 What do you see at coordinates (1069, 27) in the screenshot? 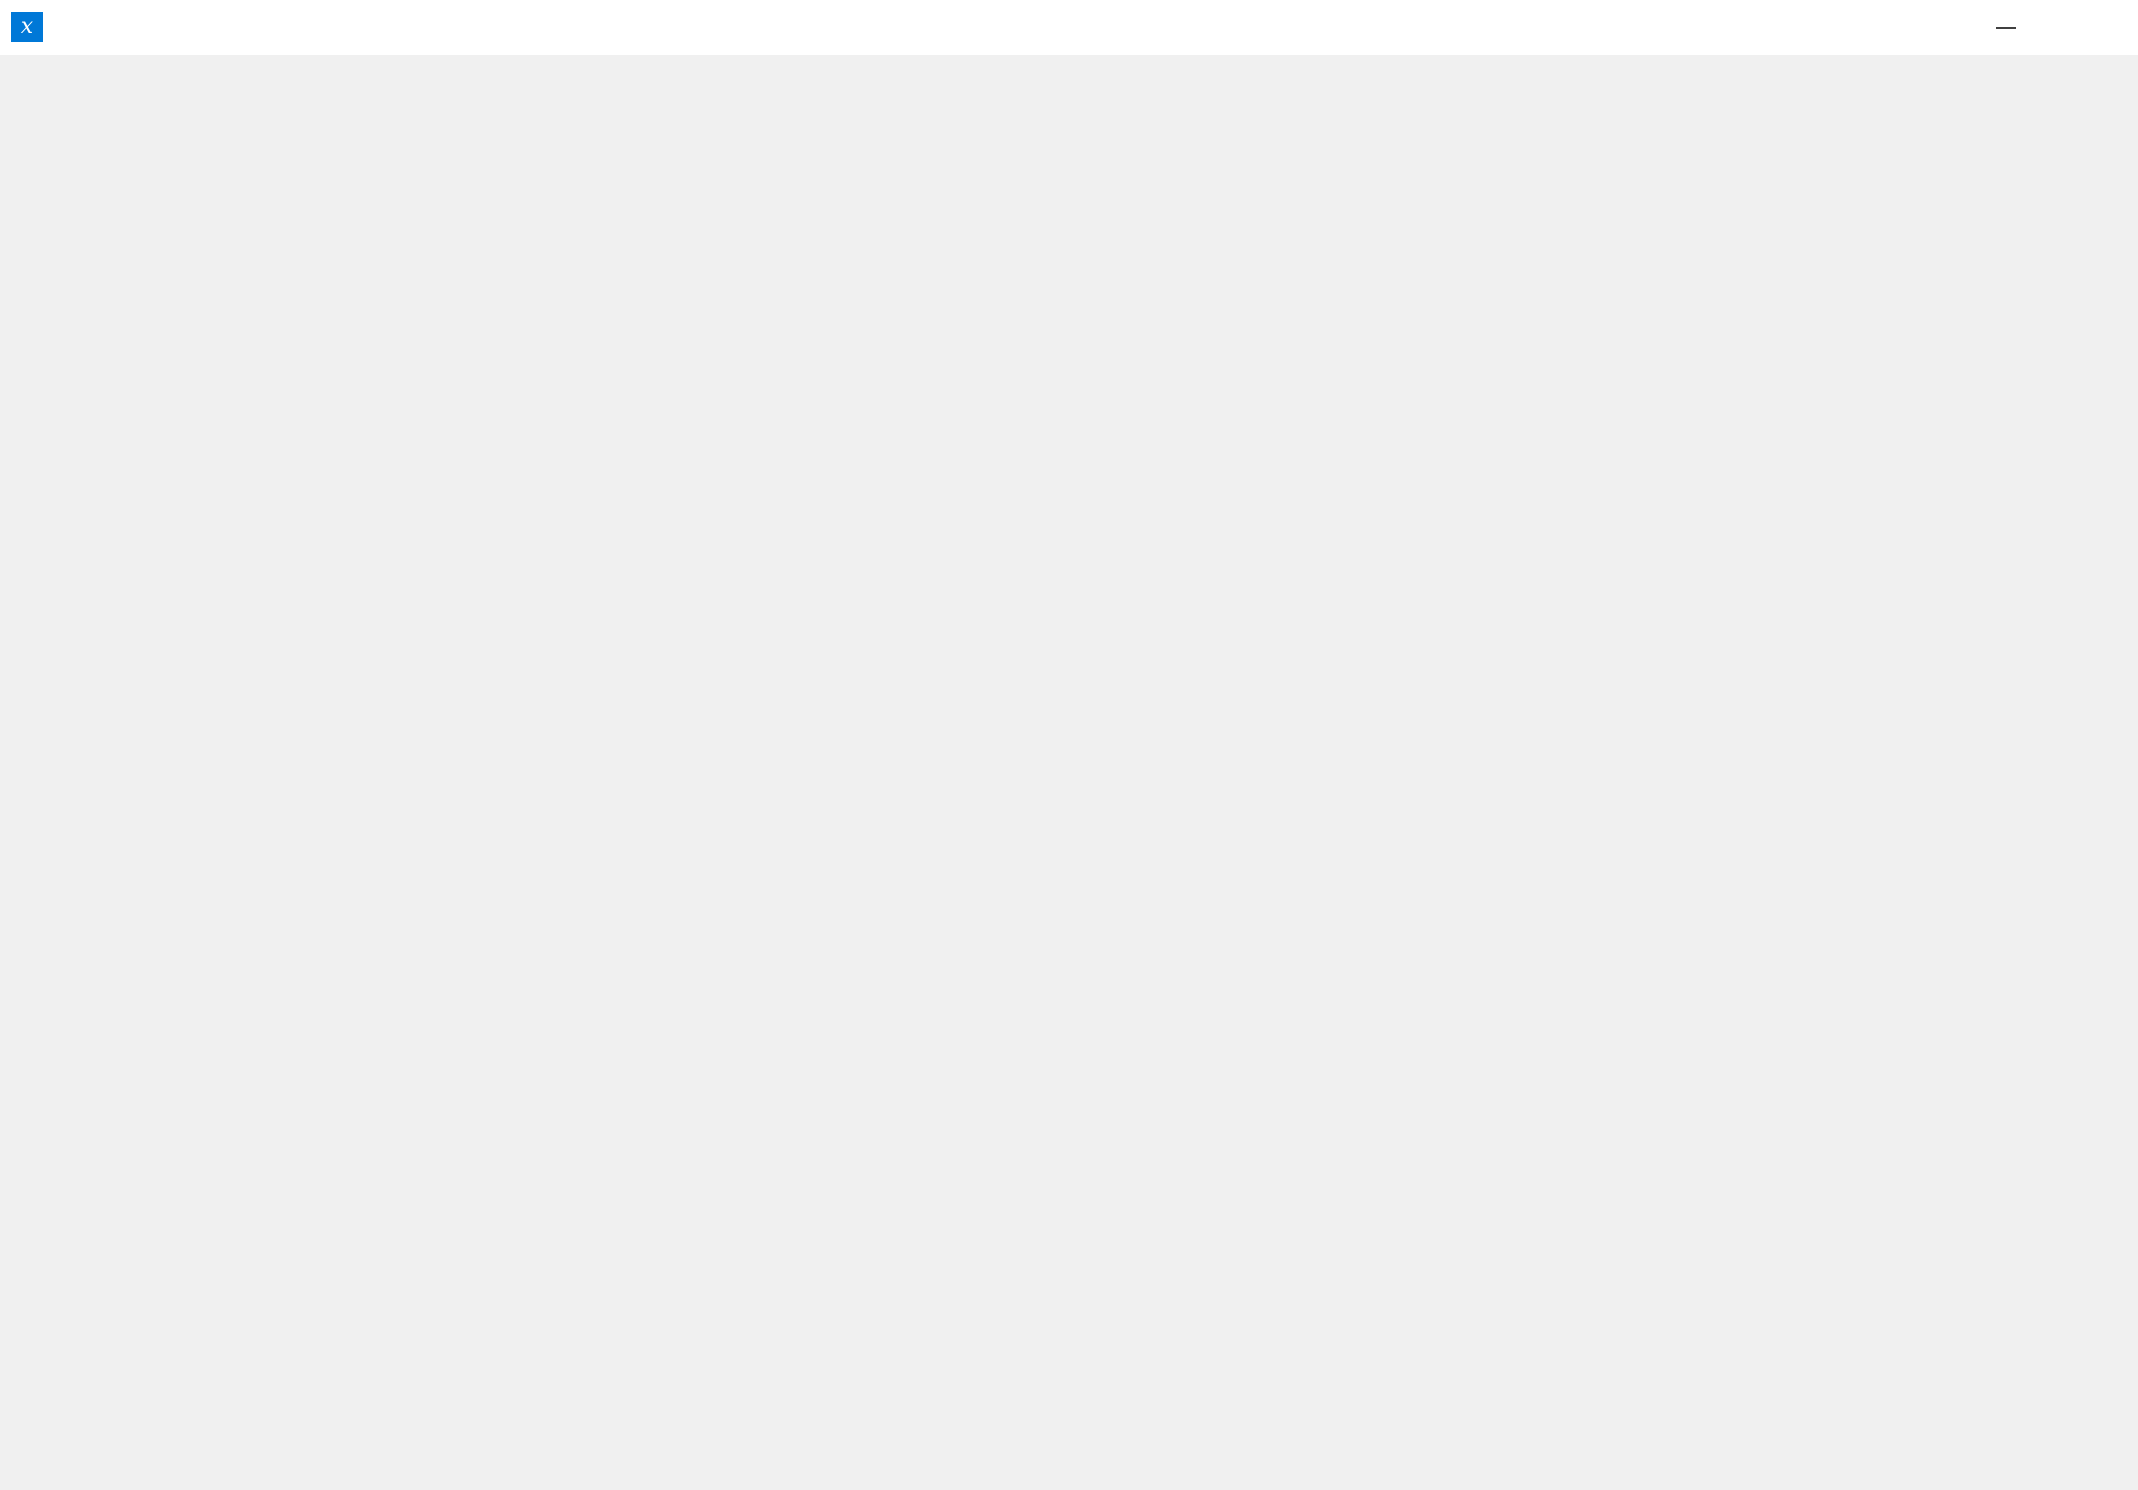
I see `title-bar: x` at bounding box center [1069, 27].